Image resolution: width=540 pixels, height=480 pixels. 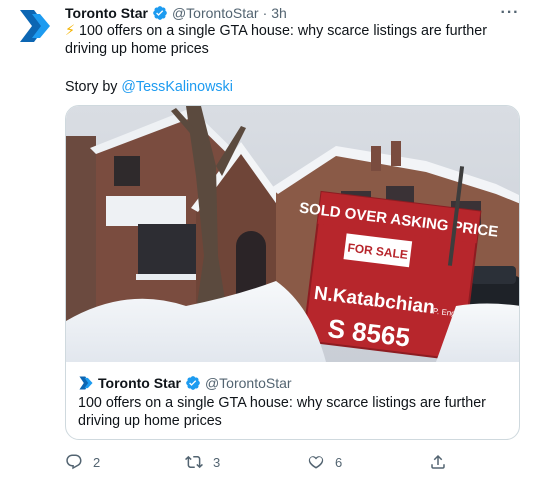 What do you see at coordinates (176, 87) in the screenshot?
I see `mention-link: @TessKalinowski` at bounding box center [176, 87].